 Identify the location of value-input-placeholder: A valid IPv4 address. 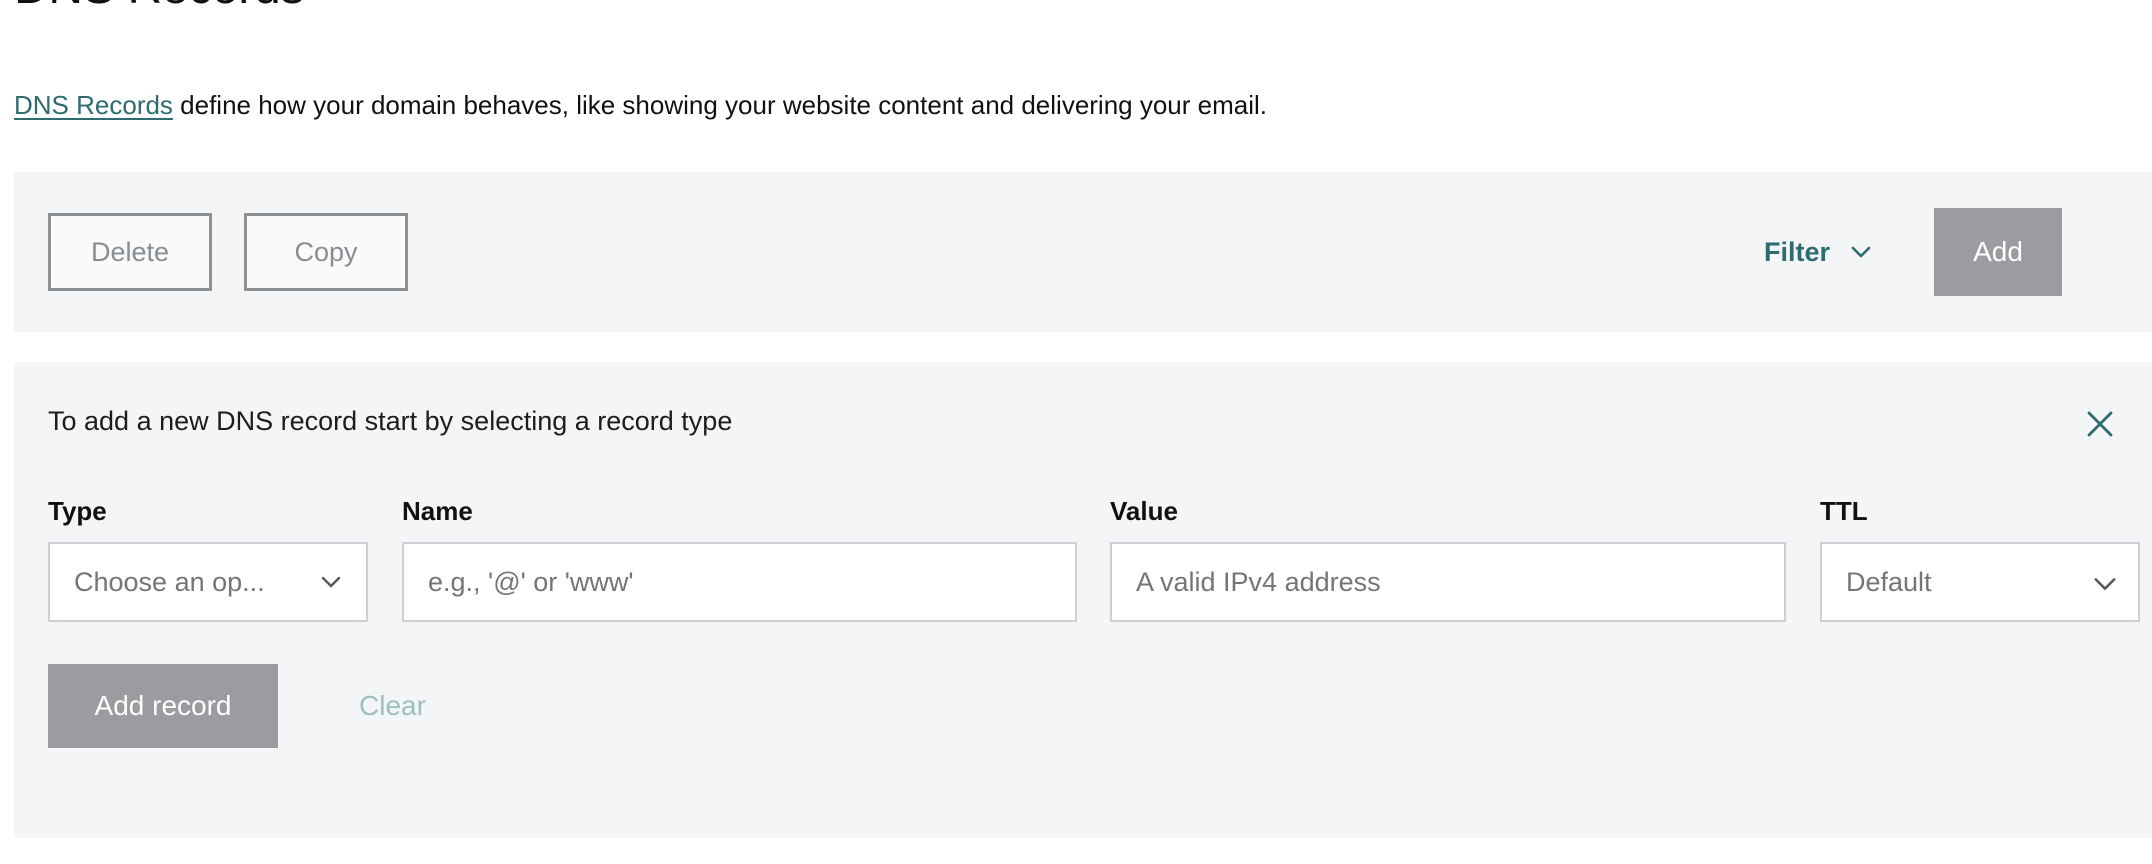
(1258, 581).